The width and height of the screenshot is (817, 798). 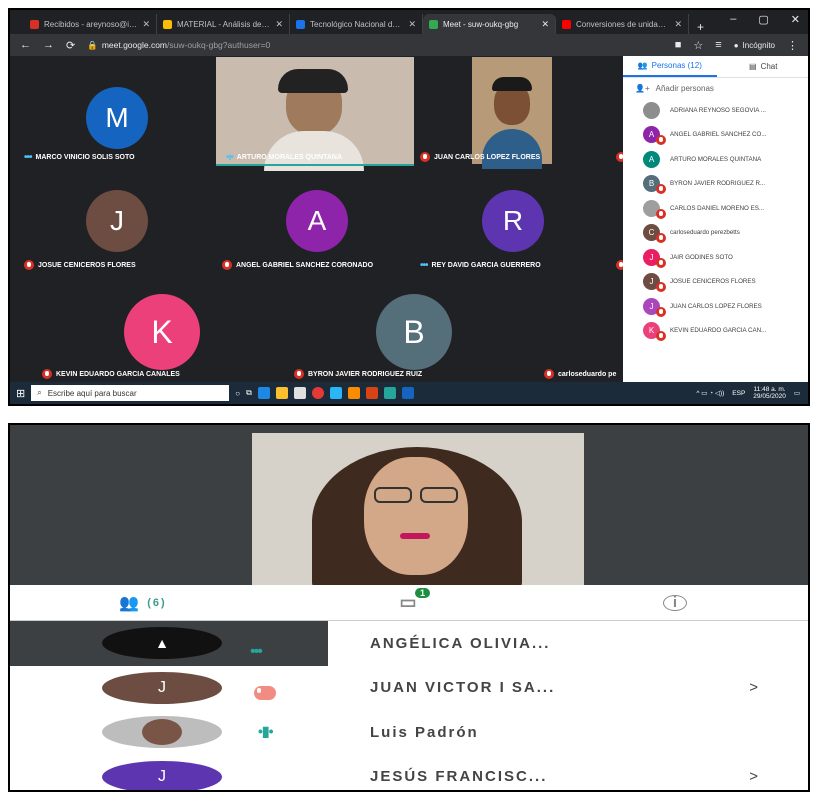 I want to click on app-icon, so click(x=389, y=393).